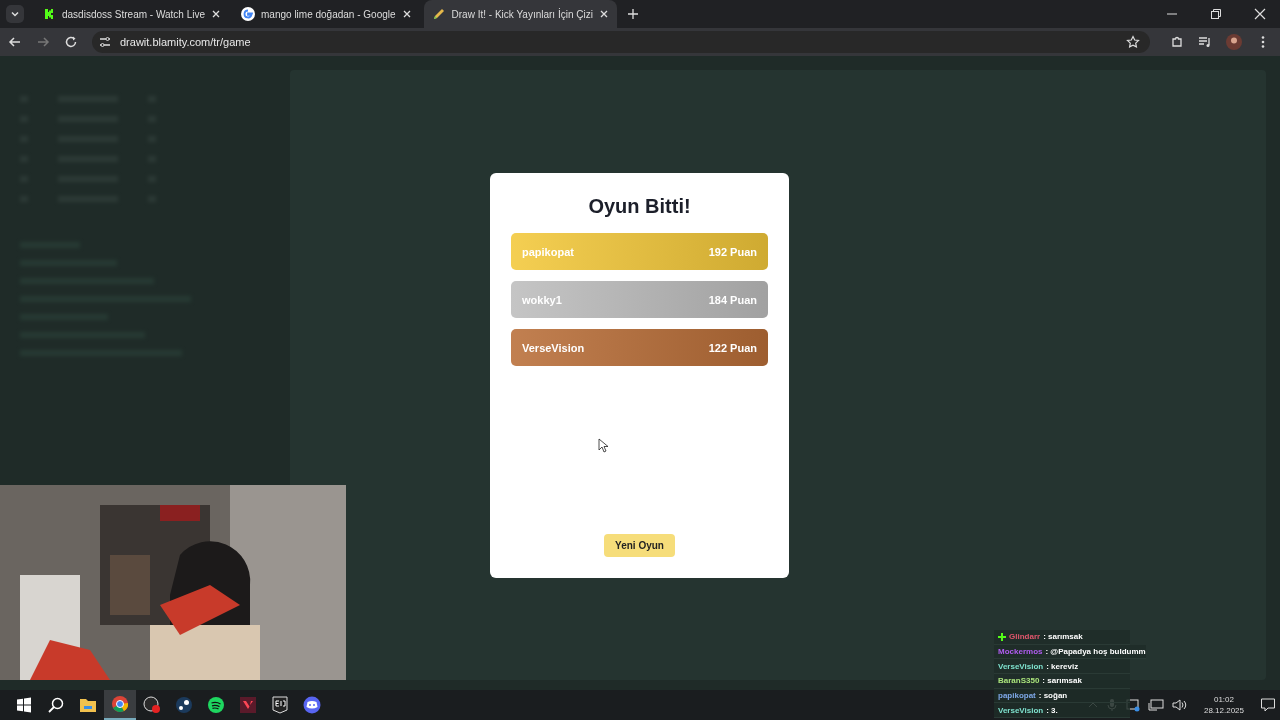 Image resolution: width=1280 pixels, height=720 pixels. Describe the element at coordinates (105, 42) in the screenshot. I see `site-settings-icon` at that location.